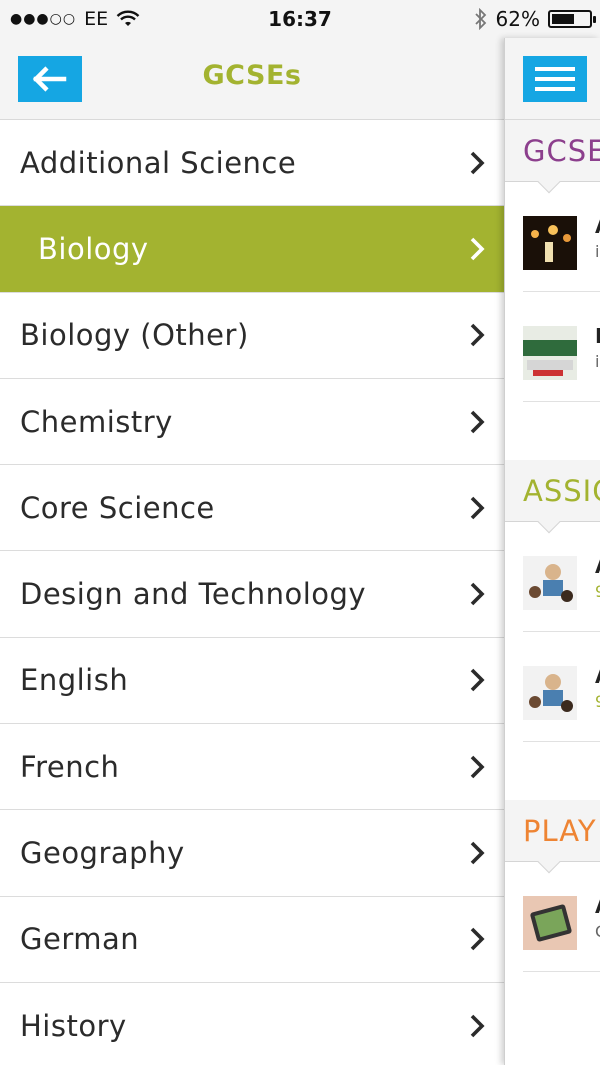 This screenshot has height=1065, width=600. I want to click on section-title: GCSE, so click(561, 151).